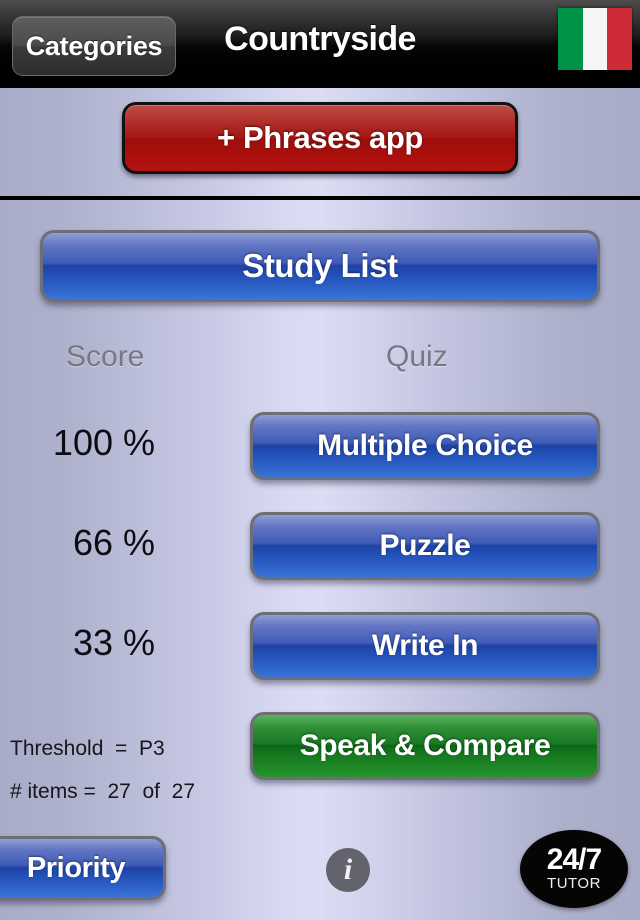 This screenshot has width=640, height=920. I want to click on tutor-badge-title: 24/7, so click(574, 859).